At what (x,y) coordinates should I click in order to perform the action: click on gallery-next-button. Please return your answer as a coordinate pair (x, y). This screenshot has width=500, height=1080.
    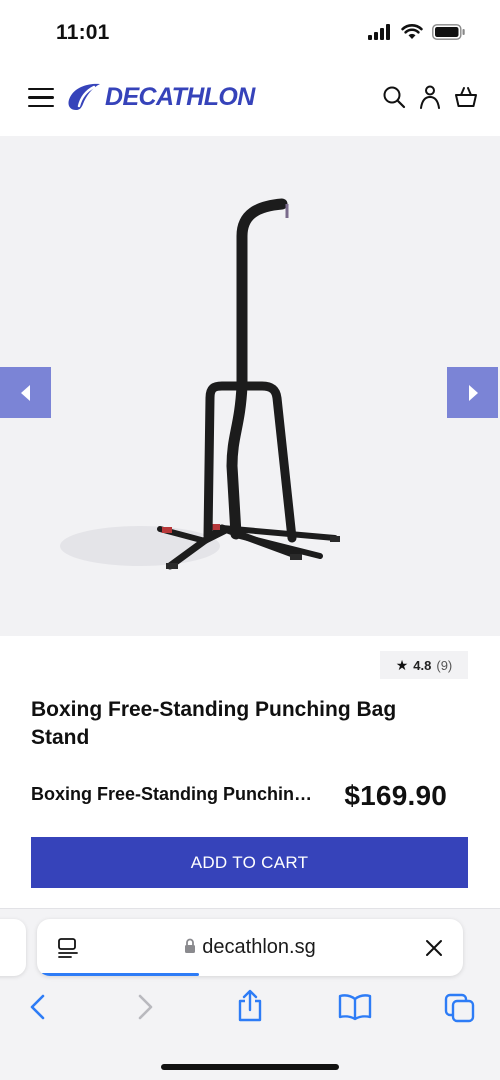
    Looking at the image, I should click on (472, 392).